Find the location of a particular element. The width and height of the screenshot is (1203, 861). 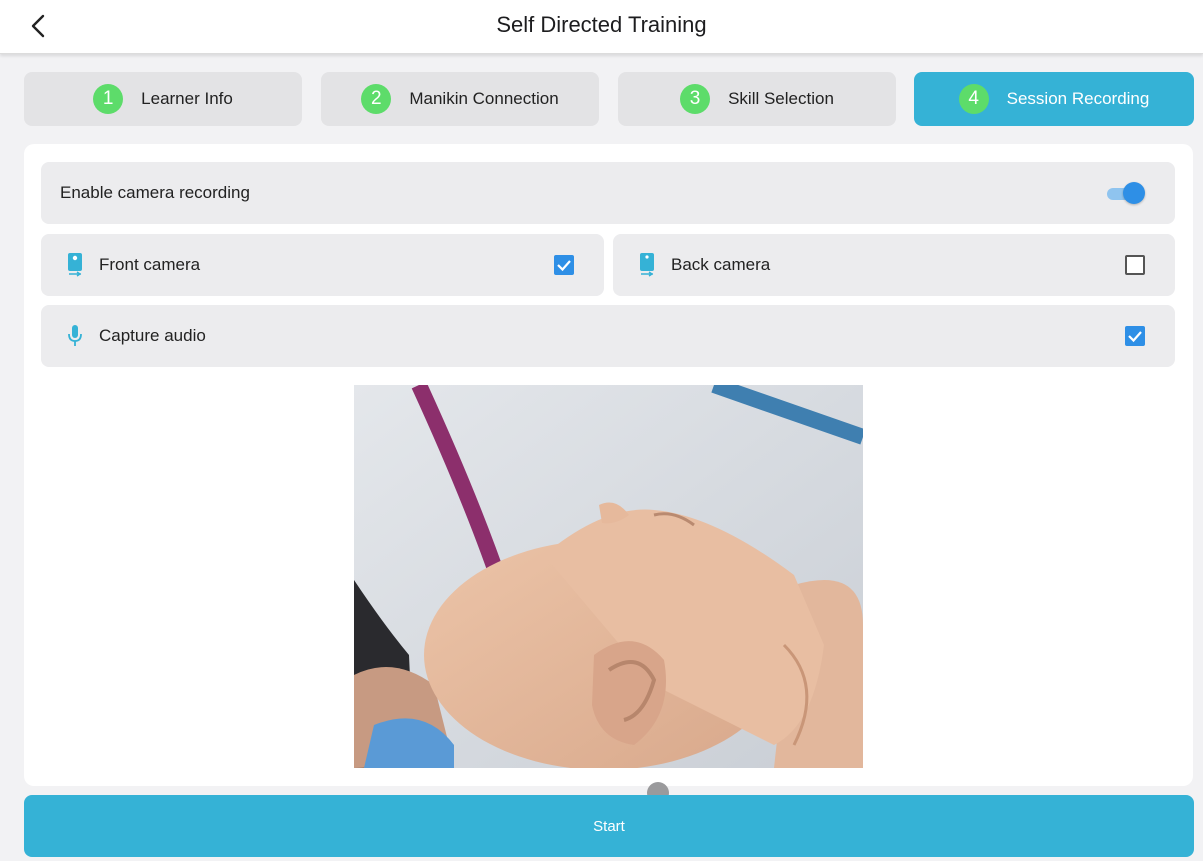

enable-recording-toggle is located at coordinates (1125, 193).